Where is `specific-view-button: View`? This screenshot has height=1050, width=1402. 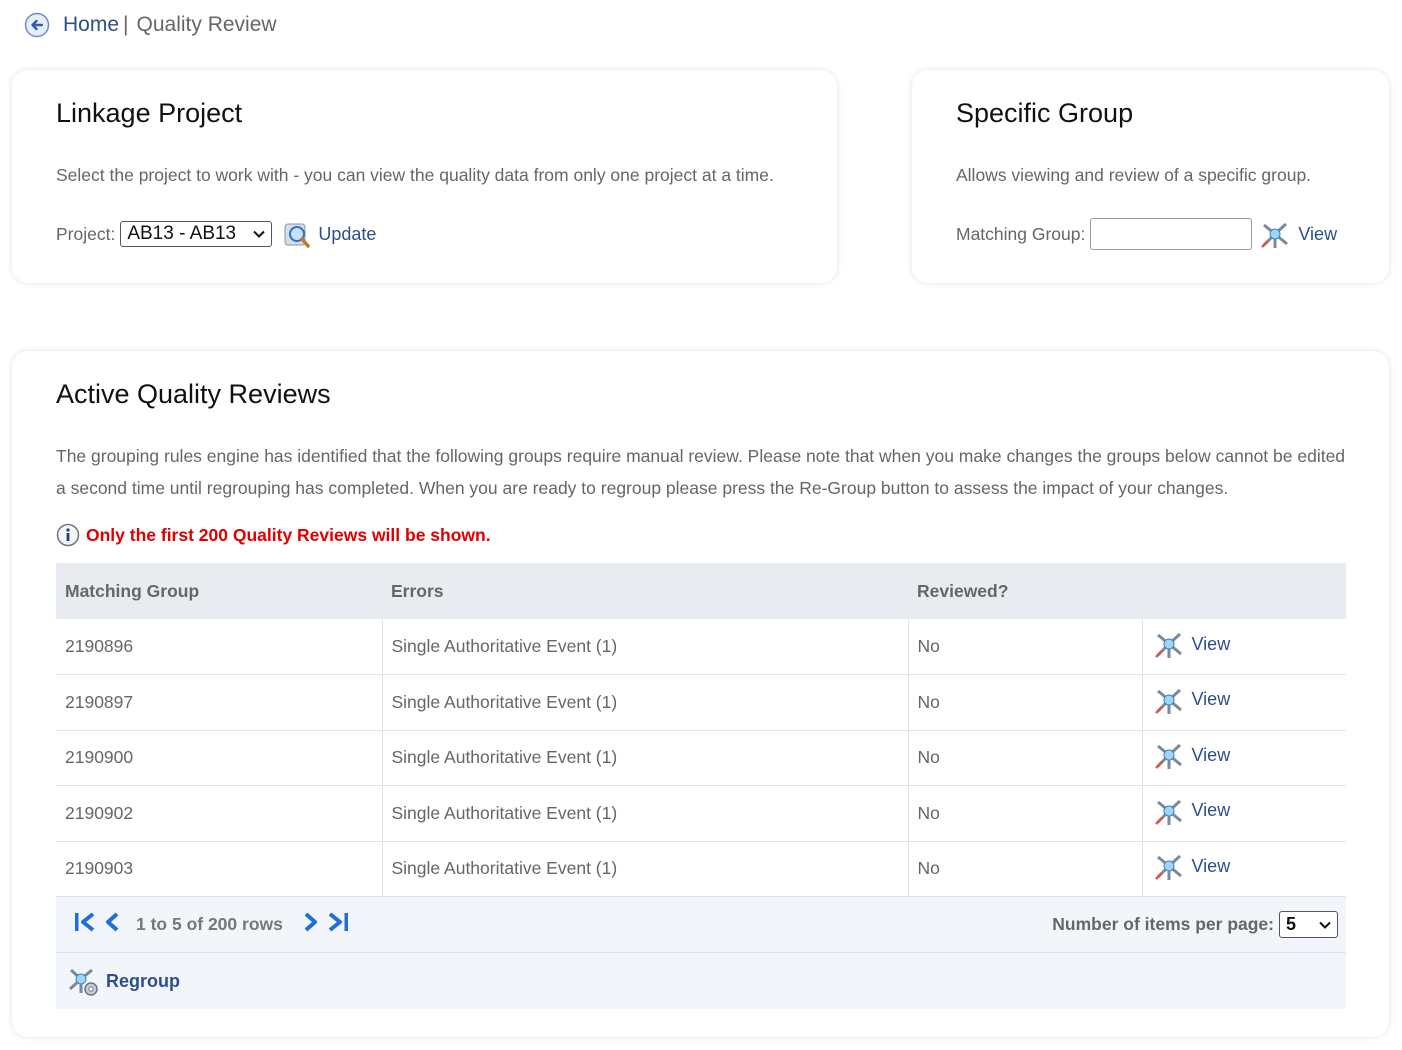
specific-view-button: View is located at coordinates (1297, 234).